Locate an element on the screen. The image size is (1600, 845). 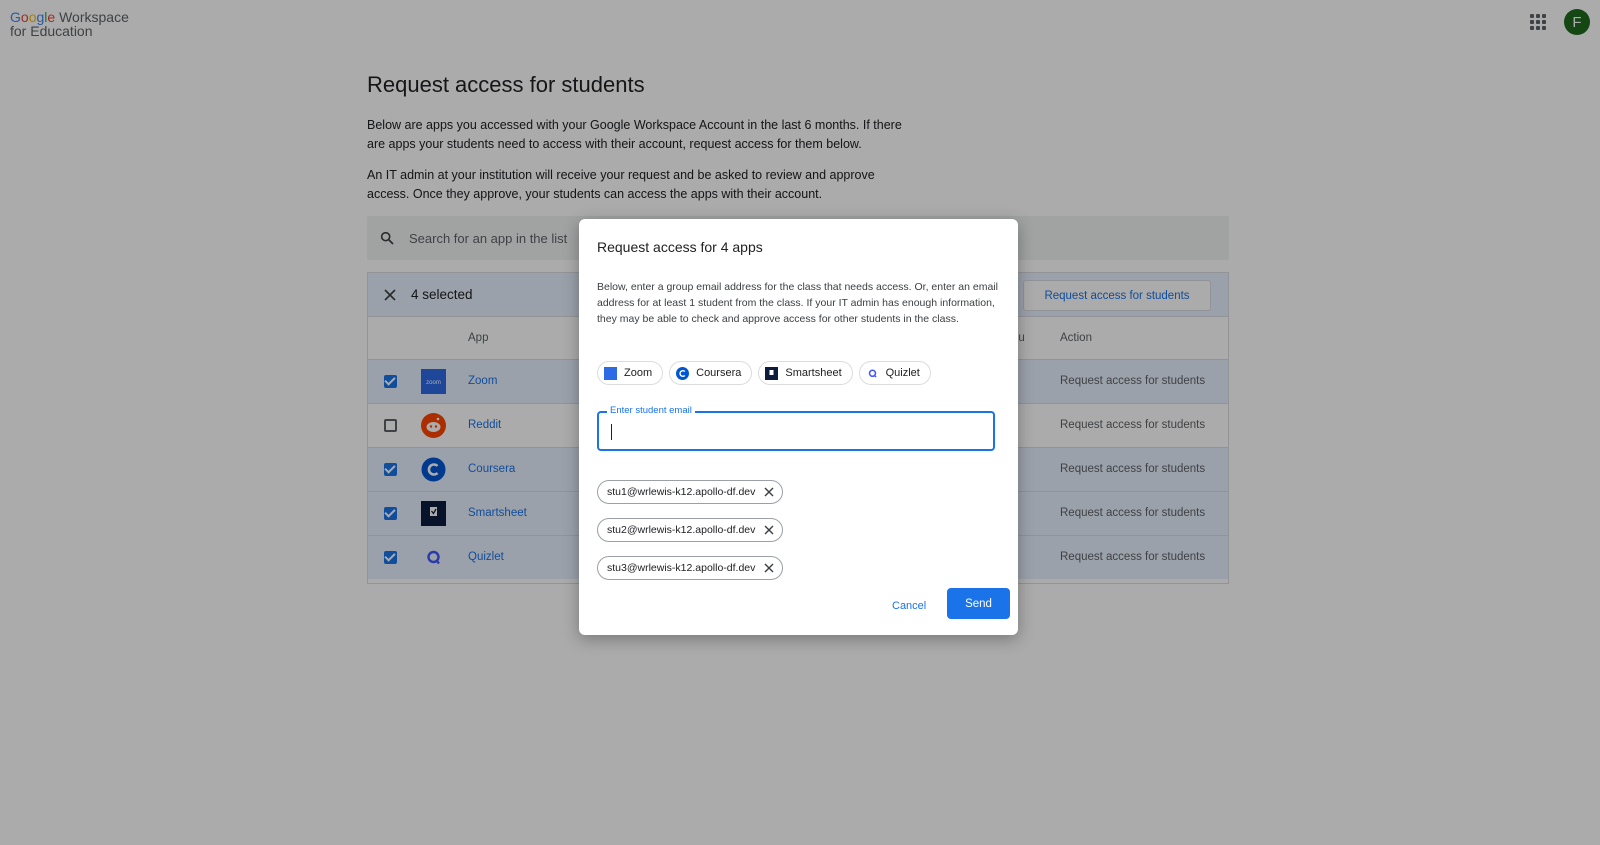
dialog-title: Request access for 4 apps is located at coordinates (680, 247).